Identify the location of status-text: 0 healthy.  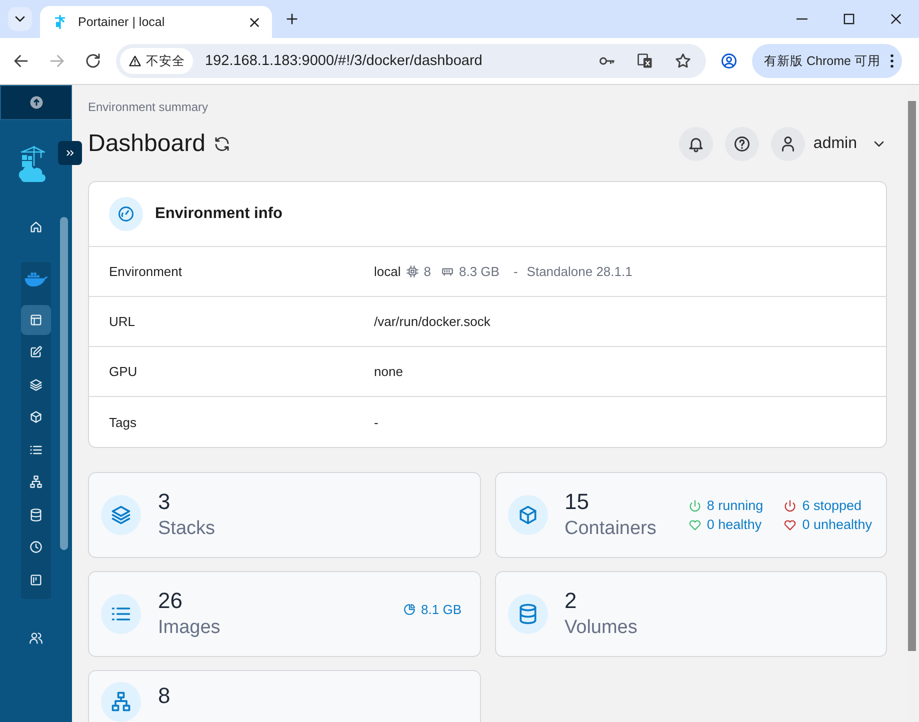
(726, 524).